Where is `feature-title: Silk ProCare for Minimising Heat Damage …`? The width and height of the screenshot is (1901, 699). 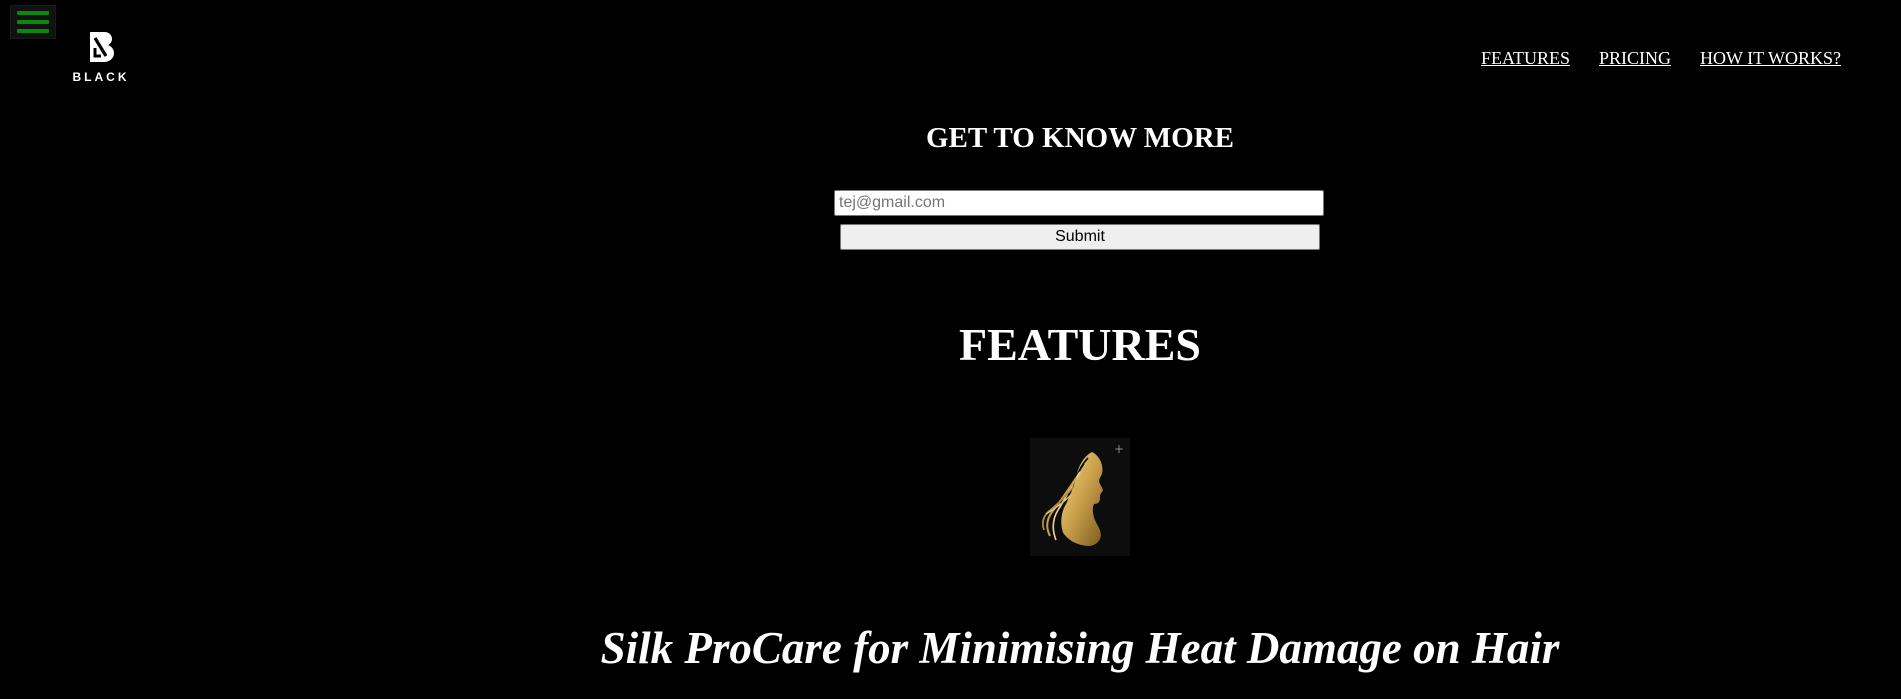 feature-title: Silk ProCare for Minimising Heat Damage … is located at coordinates (1080, 648).